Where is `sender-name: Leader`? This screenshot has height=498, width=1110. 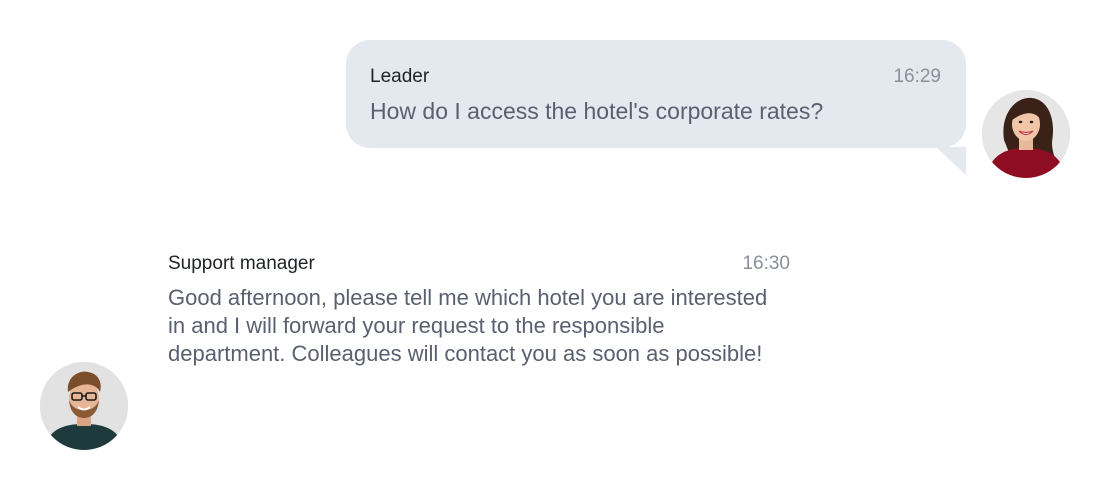
sender-name: Leader is located at coordinates (400, 76).